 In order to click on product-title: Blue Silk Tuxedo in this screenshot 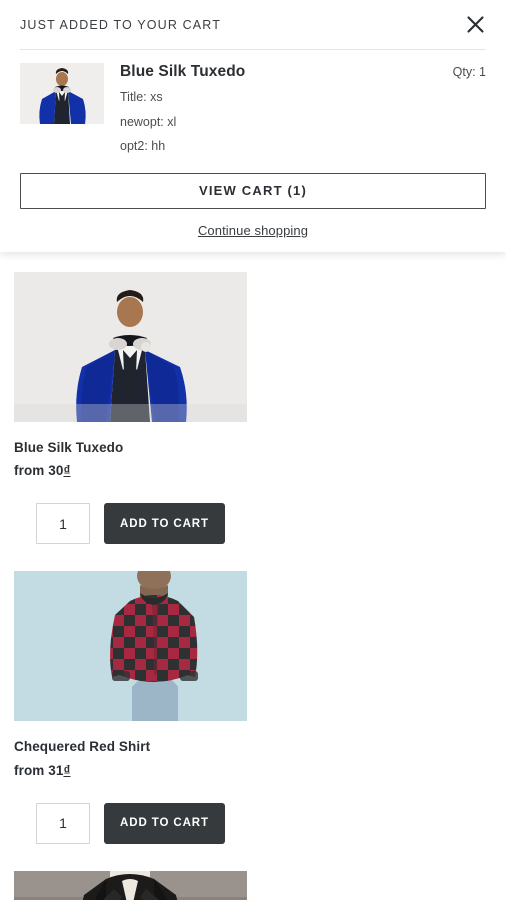, I will do `click(130, 448)`.